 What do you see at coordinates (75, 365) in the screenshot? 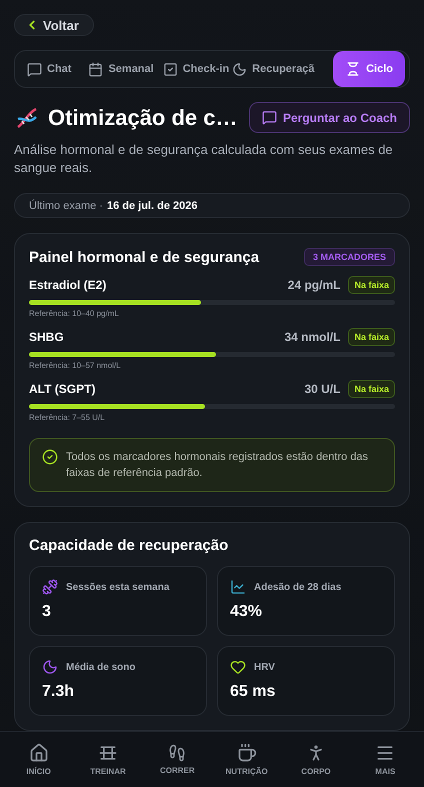
I see `reference-range: Referência: 10–57 nmol/L` at bounding box center [75, 365].